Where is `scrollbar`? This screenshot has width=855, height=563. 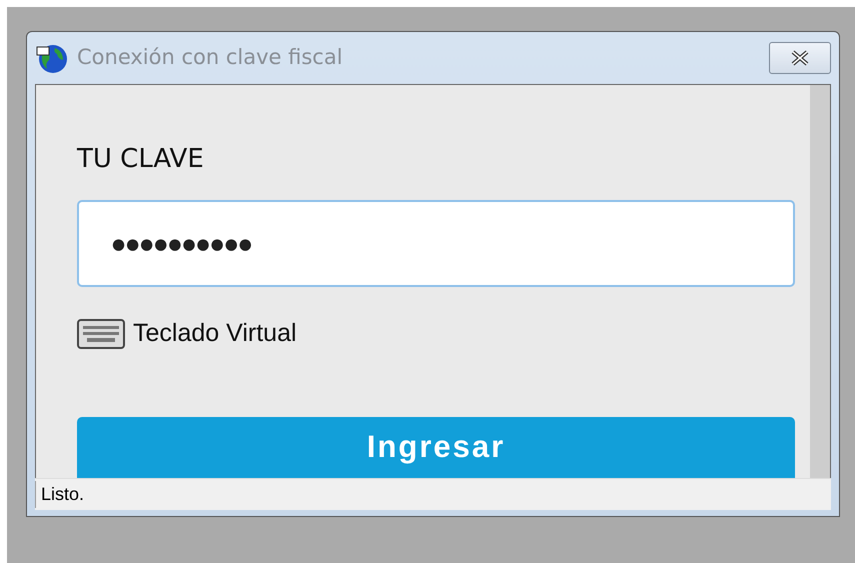 scrollbar is located at coordinates (820, 281).